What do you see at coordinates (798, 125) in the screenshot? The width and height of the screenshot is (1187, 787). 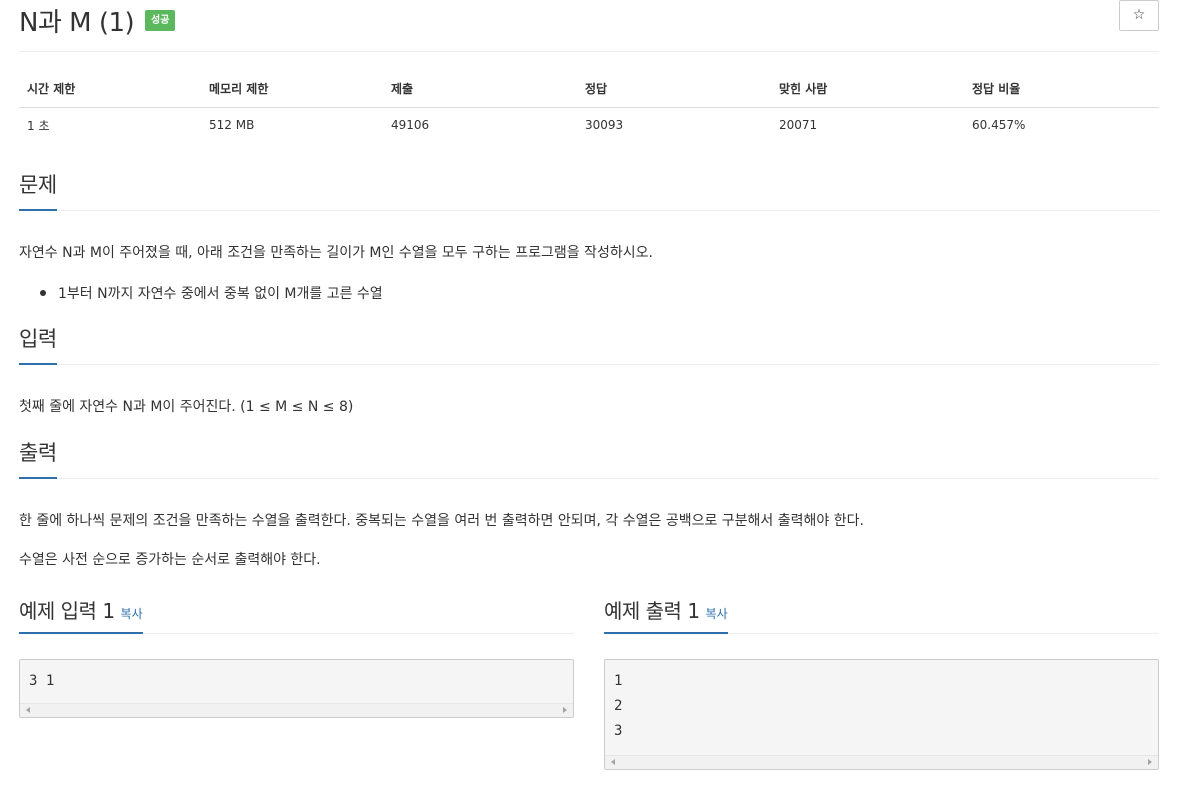 I see `solved-users-value: 20071` at bounding box center [798, 125].